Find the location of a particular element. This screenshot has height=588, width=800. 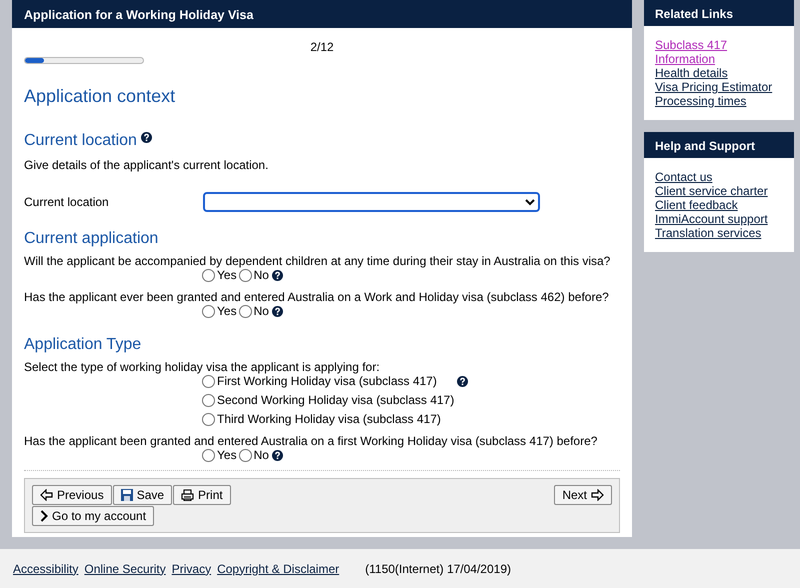

save-button: Save is located at coordinates (142, 495).